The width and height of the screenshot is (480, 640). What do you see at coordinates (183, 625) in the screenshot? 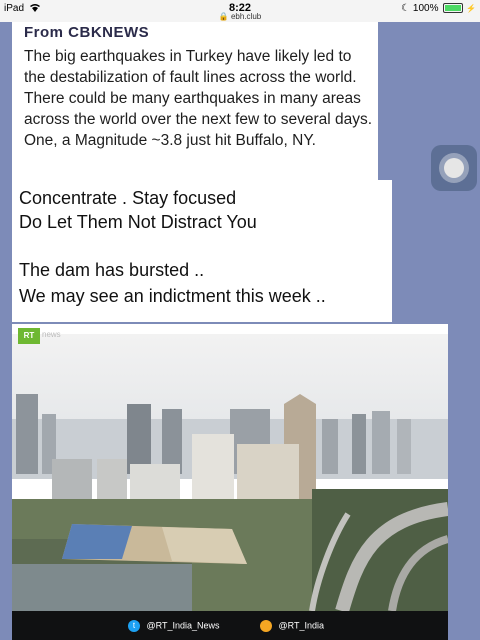
I see `twitter-handle: @RT_India_News` at bounding box center [183, 625].